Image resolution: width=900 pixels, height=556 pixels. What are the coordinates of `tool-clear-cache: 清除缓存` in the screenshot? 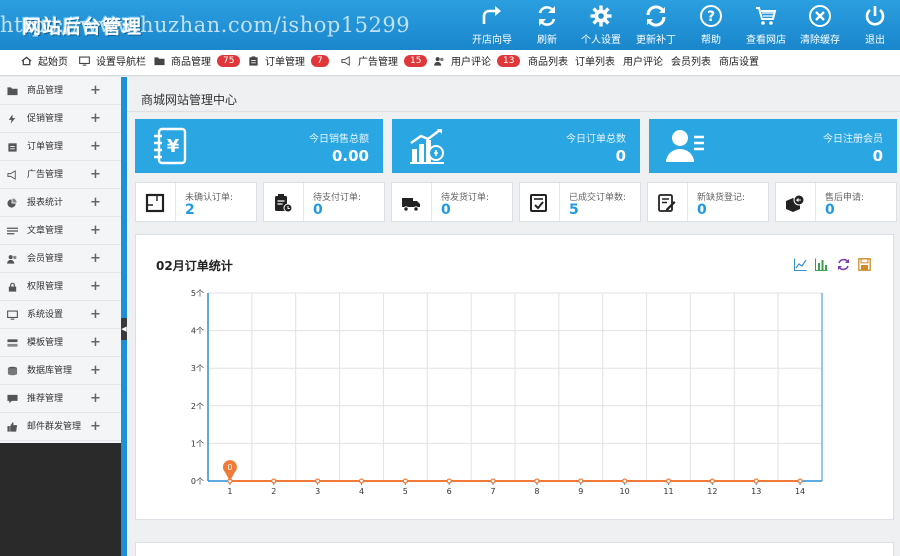 It's located at (820, 25).